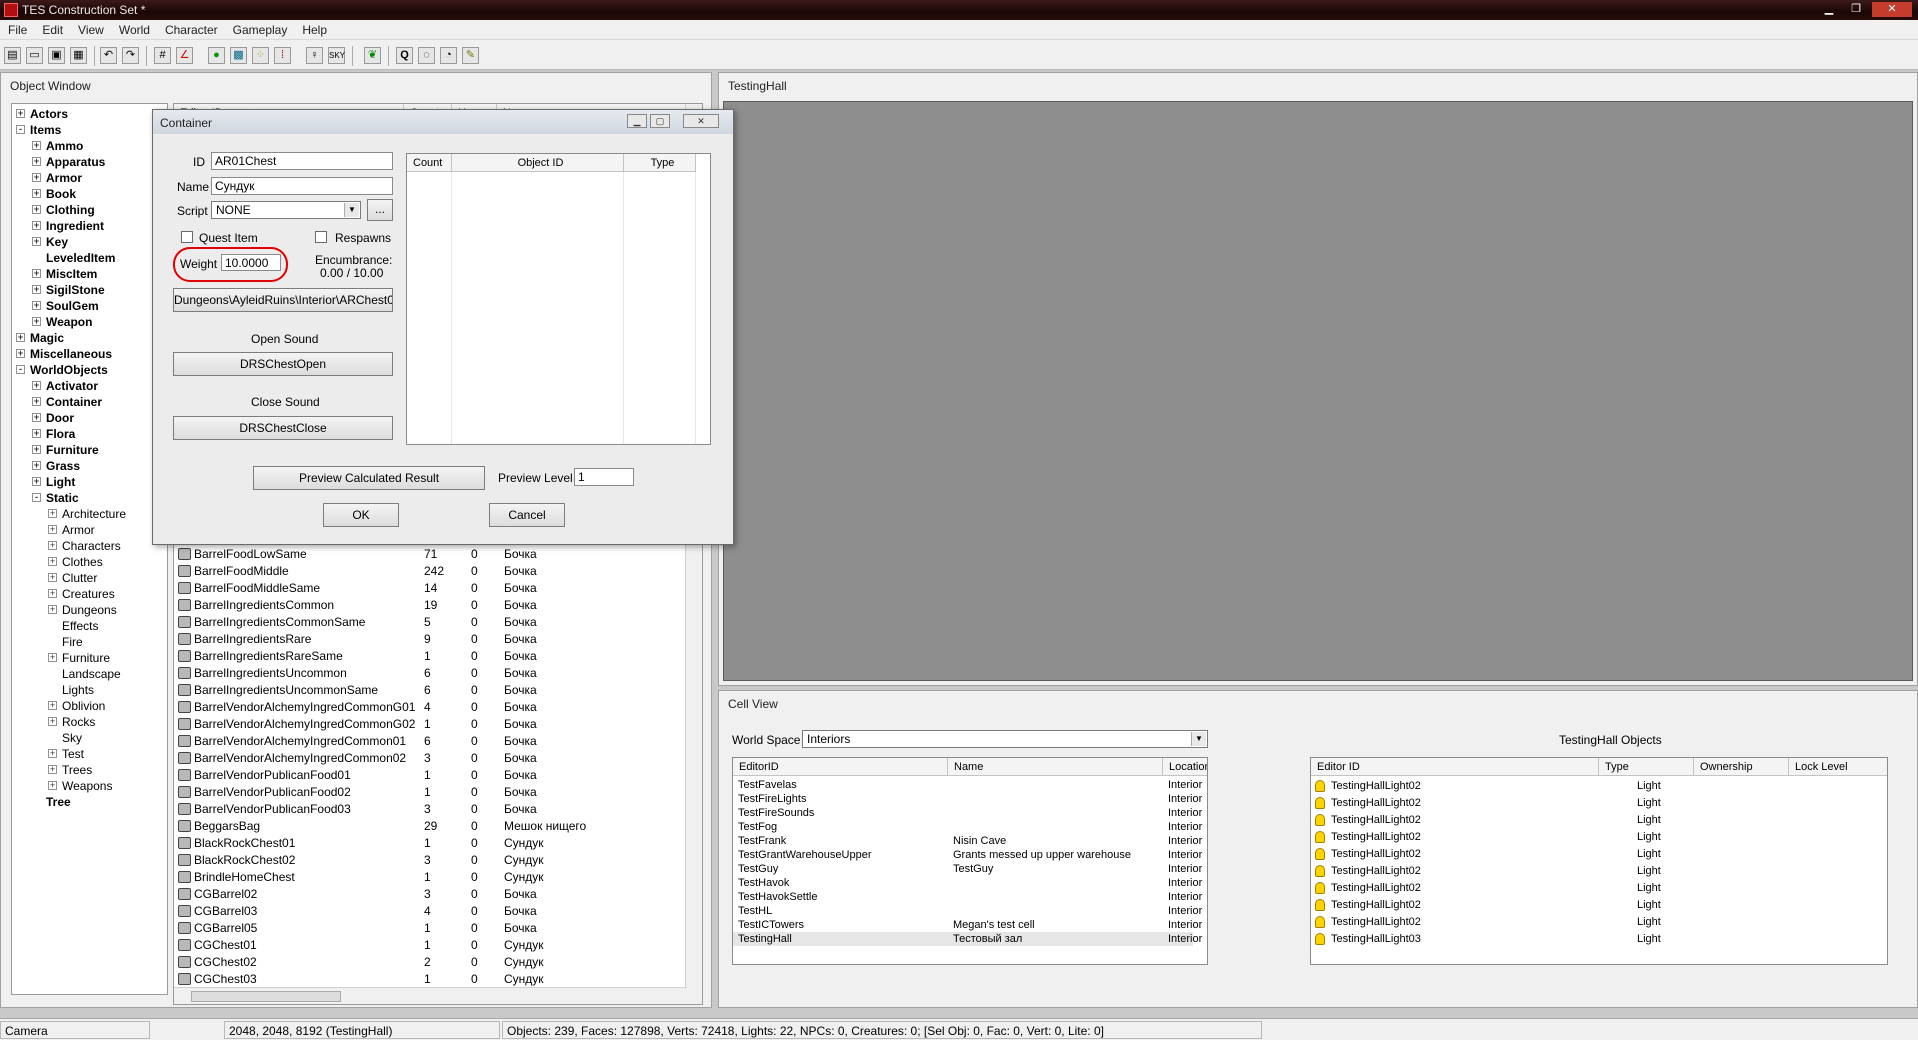 Image resolution: width=1918 pixels, height=1040 pixels. Describe the element at coordinates (538, 163) in the screenshot. I see `column-header-object-id: Object ID` at that location.